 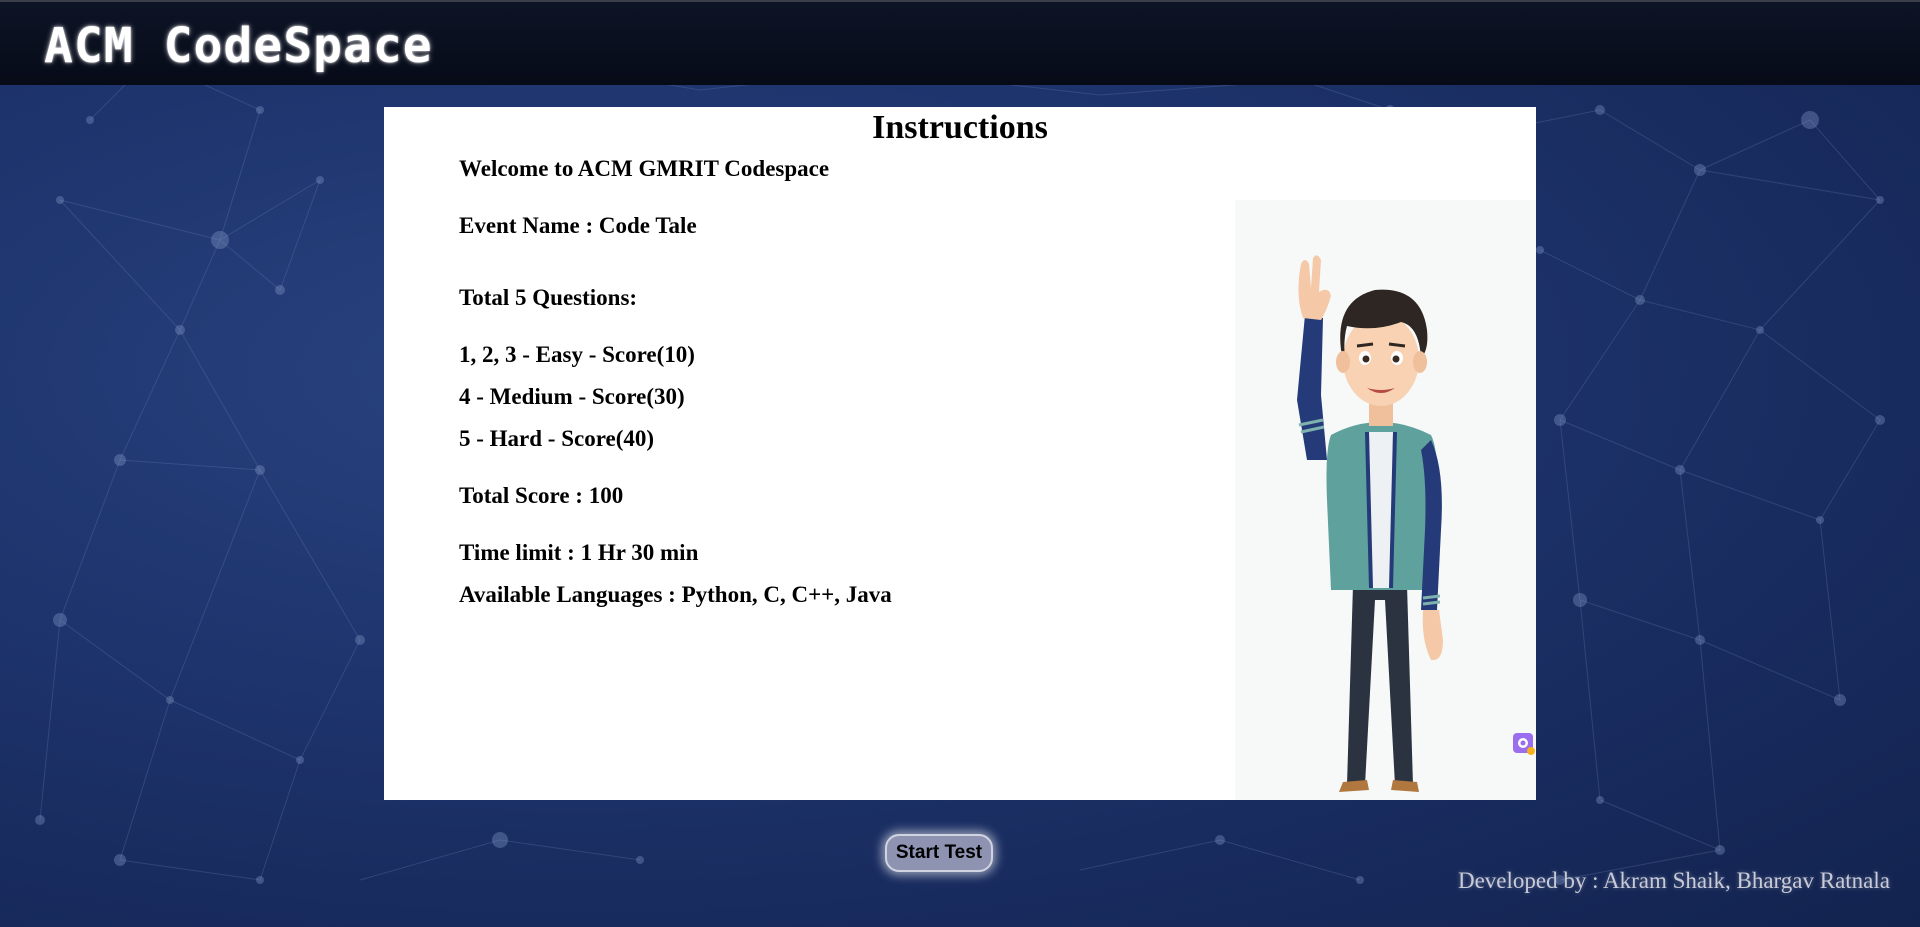 I want to click on start-test-button: Start Test, so click(x=939, y=853).